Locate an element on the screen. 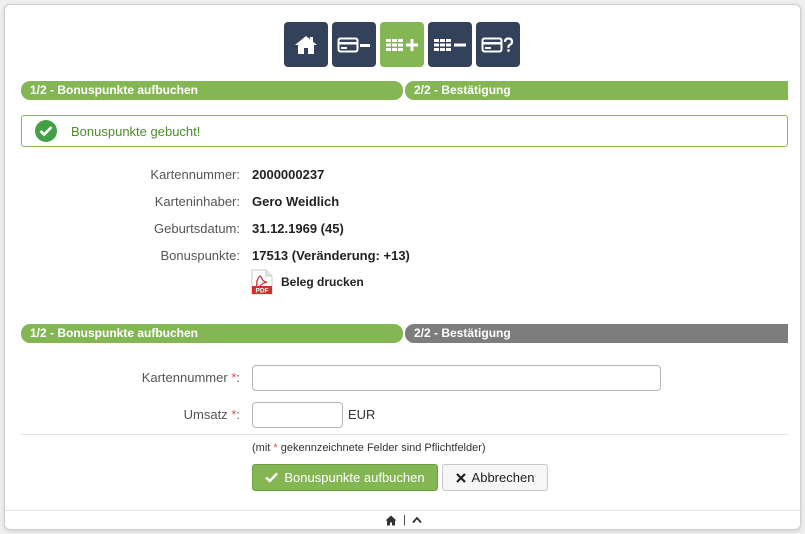 The width and height of the screenshot is (805, 534). info-row-card-number: Kartennummer: 2000000237 is located at coordinates (403, 174).